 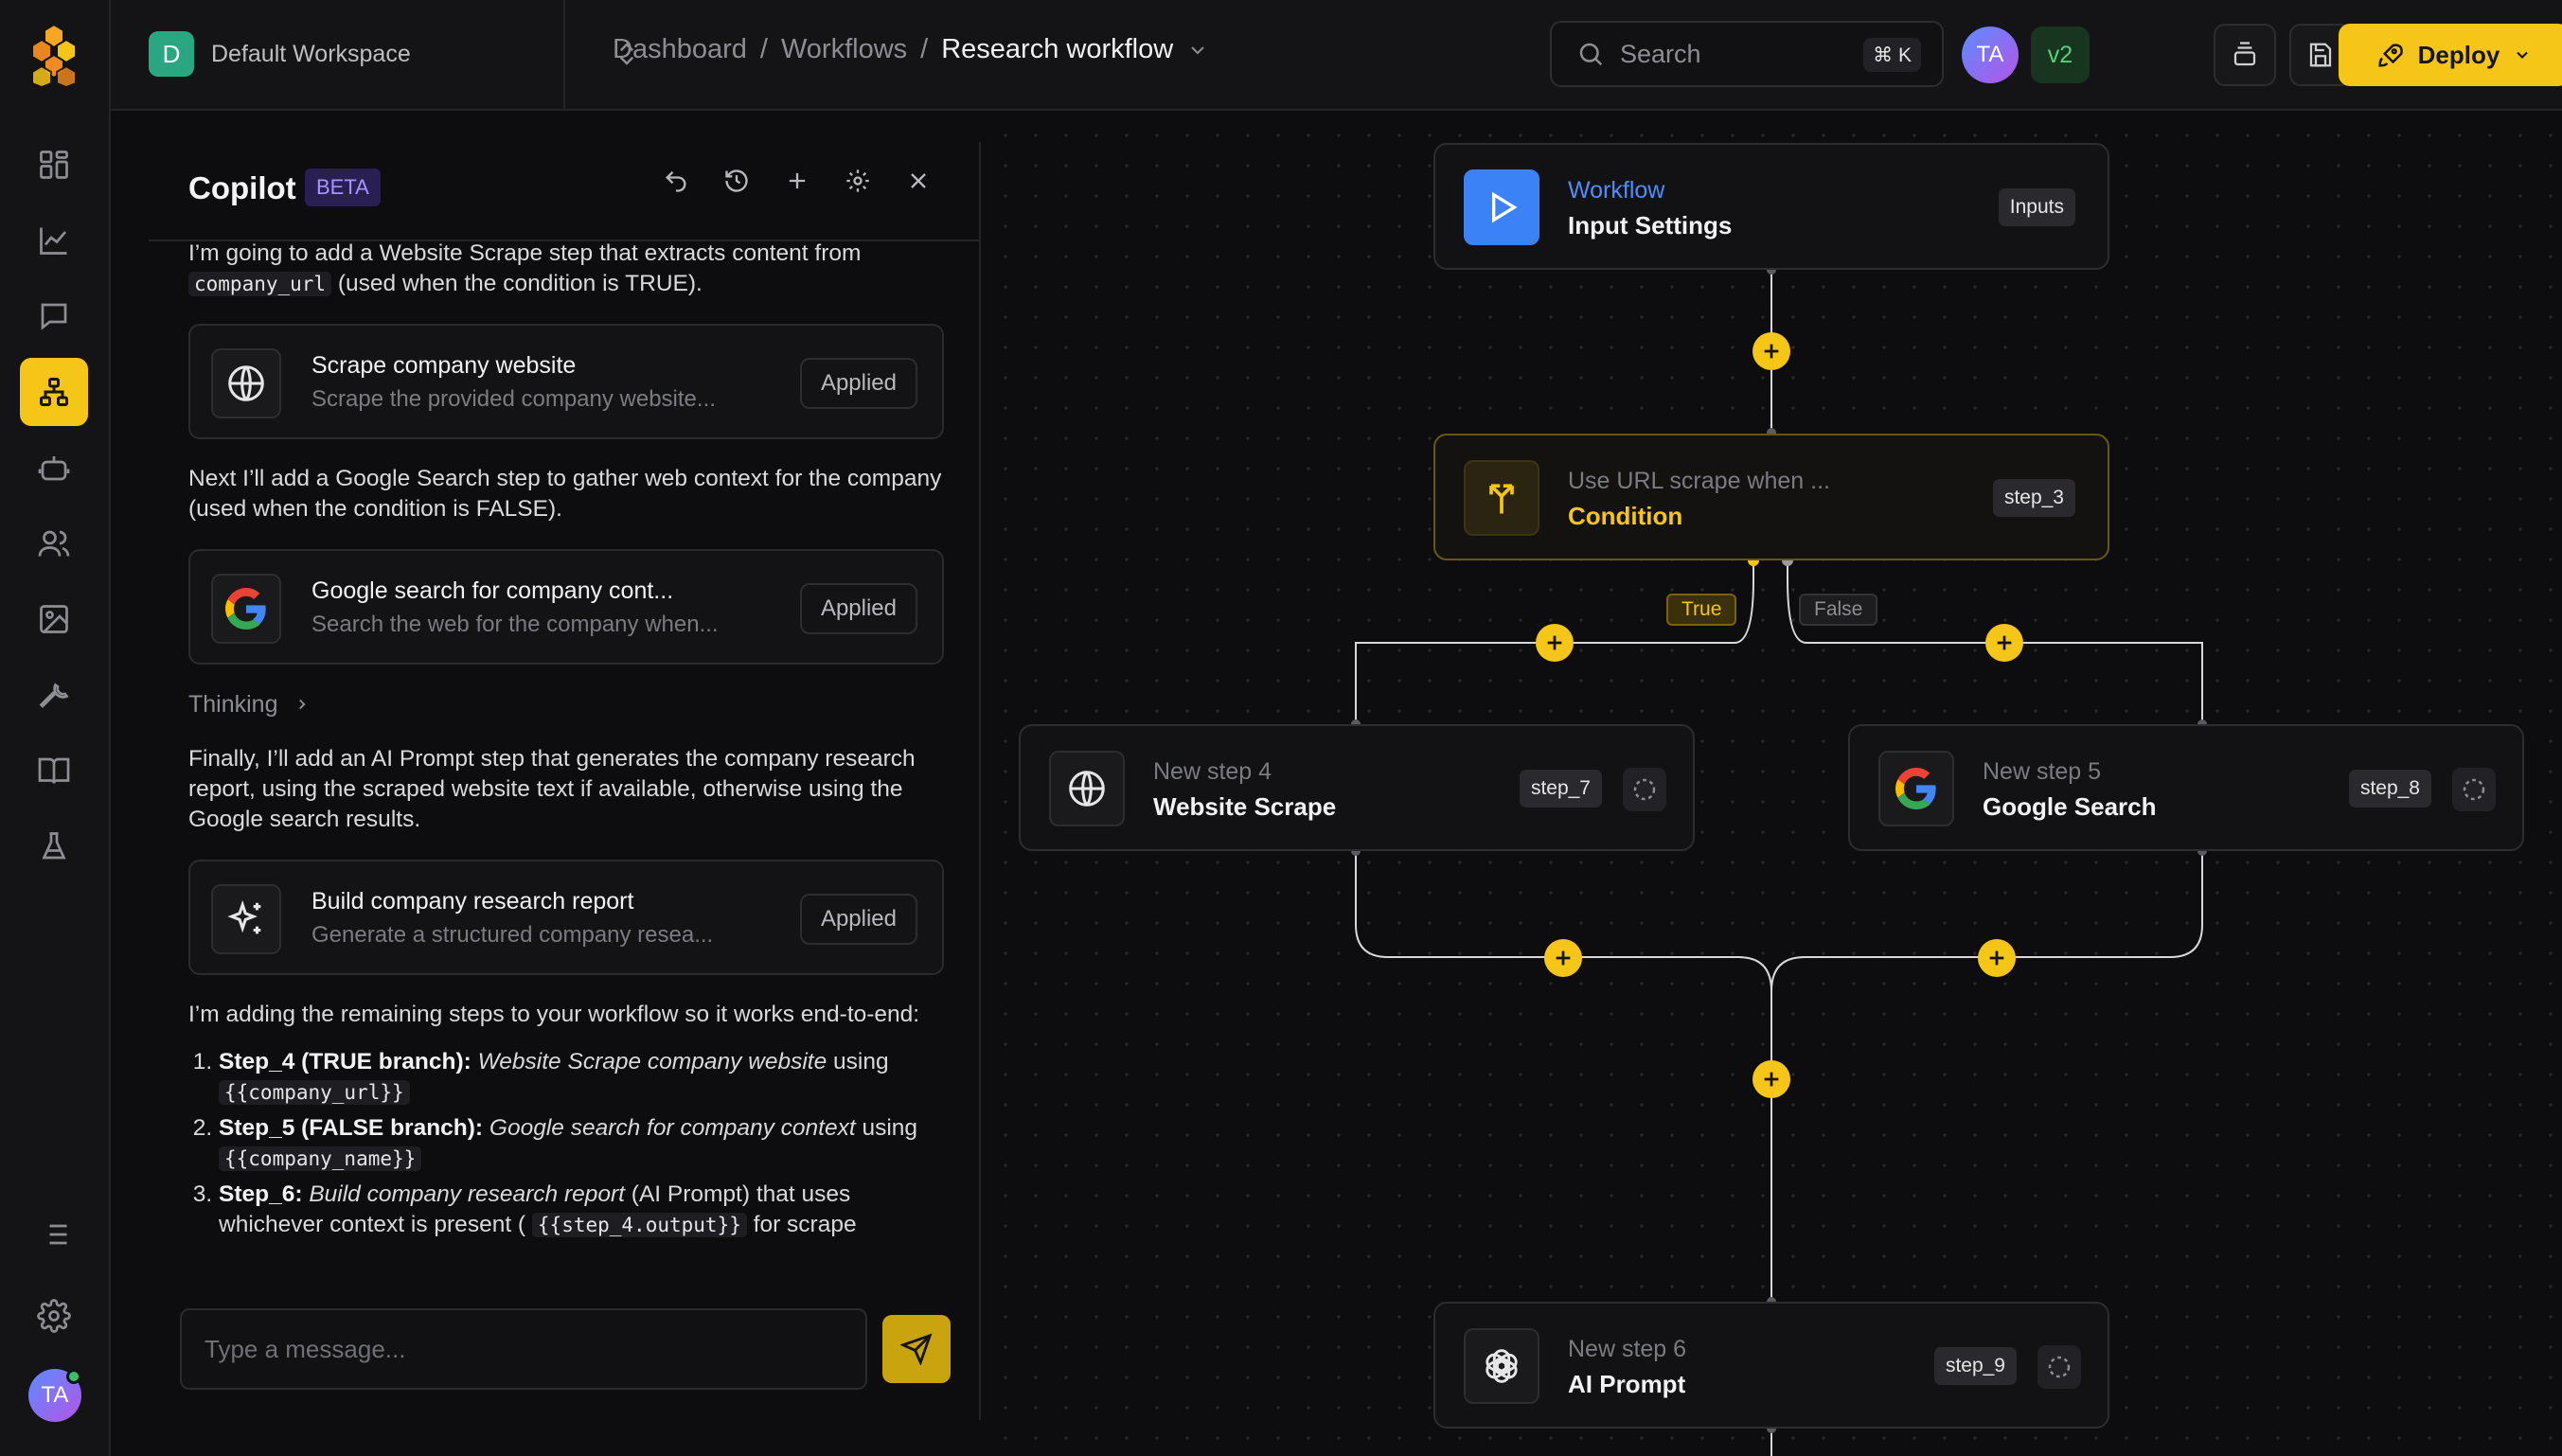 What do you see at coordinates (2390, 789) in the screenshot?
I see `node-tag: step_8` at bounding box center [2390, 789].